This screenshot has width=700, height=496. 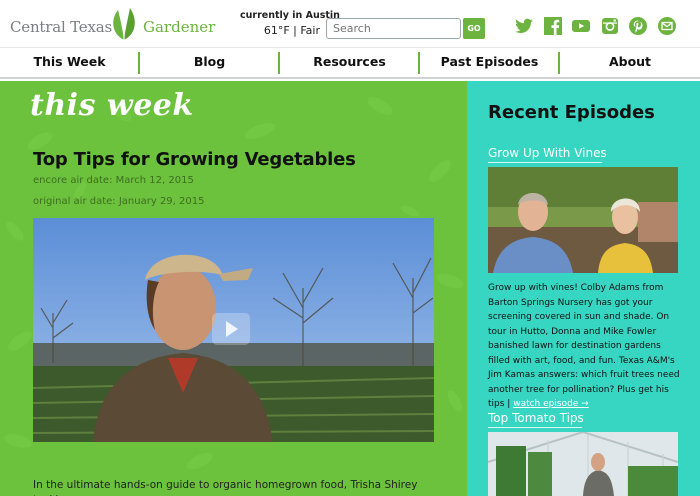 I want to click on episode-title-link: Grow Up With Vines, so click(x=547, y=154).